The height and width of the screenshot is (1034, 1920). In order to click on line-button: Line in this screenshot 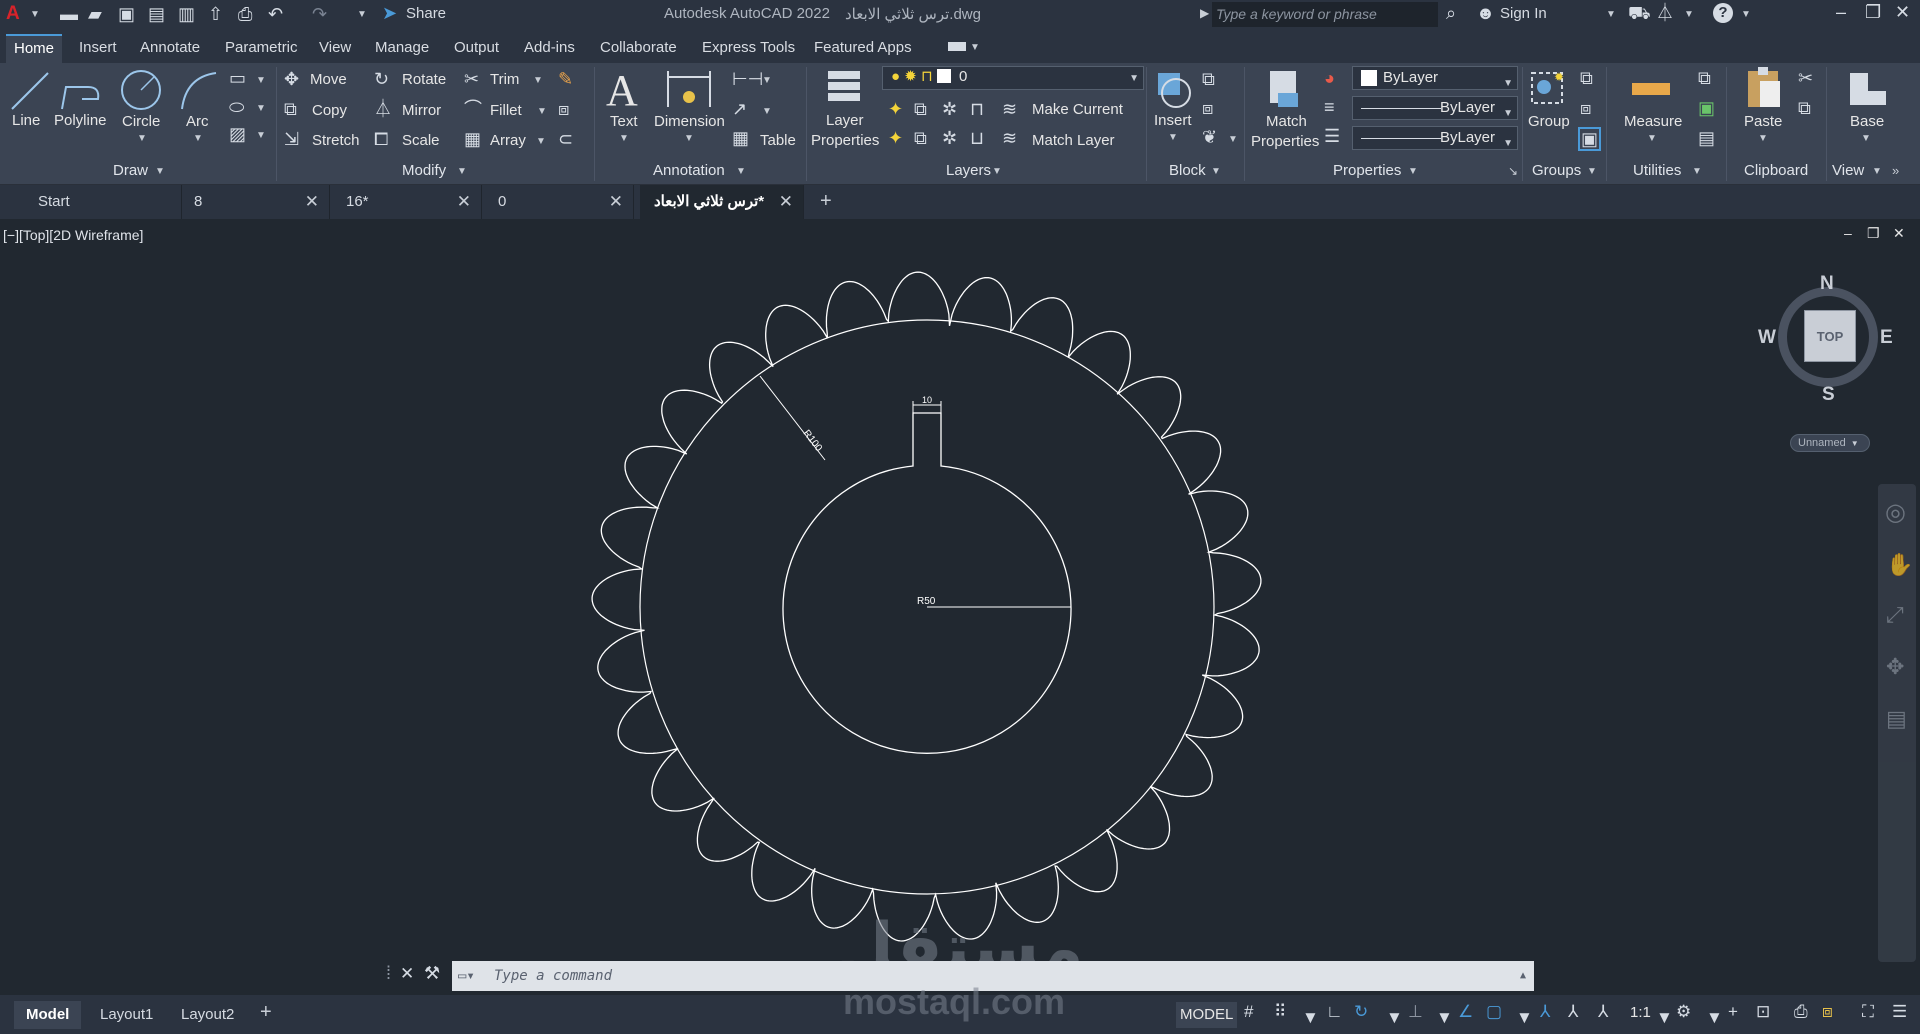, I will do `click(26, 120)`.